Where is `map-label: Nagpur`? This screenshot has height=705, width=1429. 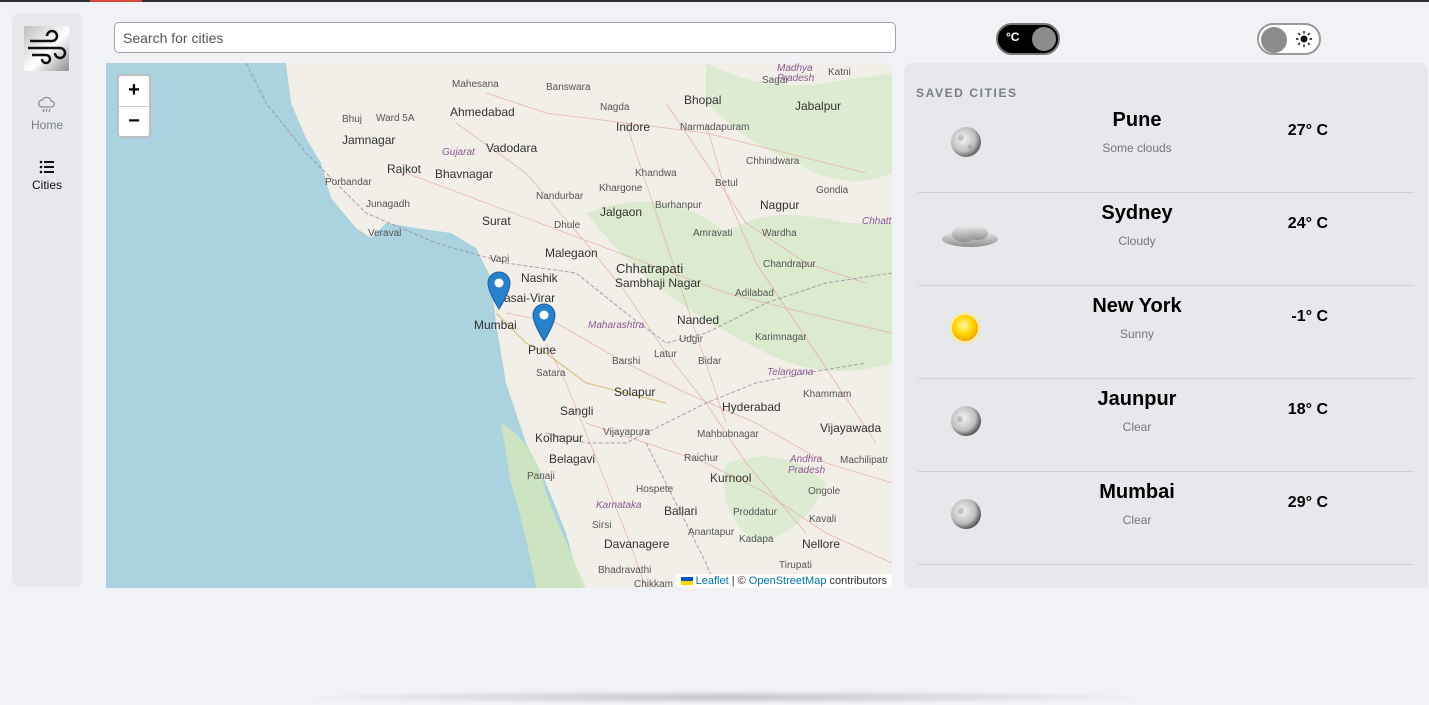
map-label: Nagpur is located at coordinates (780, 205).